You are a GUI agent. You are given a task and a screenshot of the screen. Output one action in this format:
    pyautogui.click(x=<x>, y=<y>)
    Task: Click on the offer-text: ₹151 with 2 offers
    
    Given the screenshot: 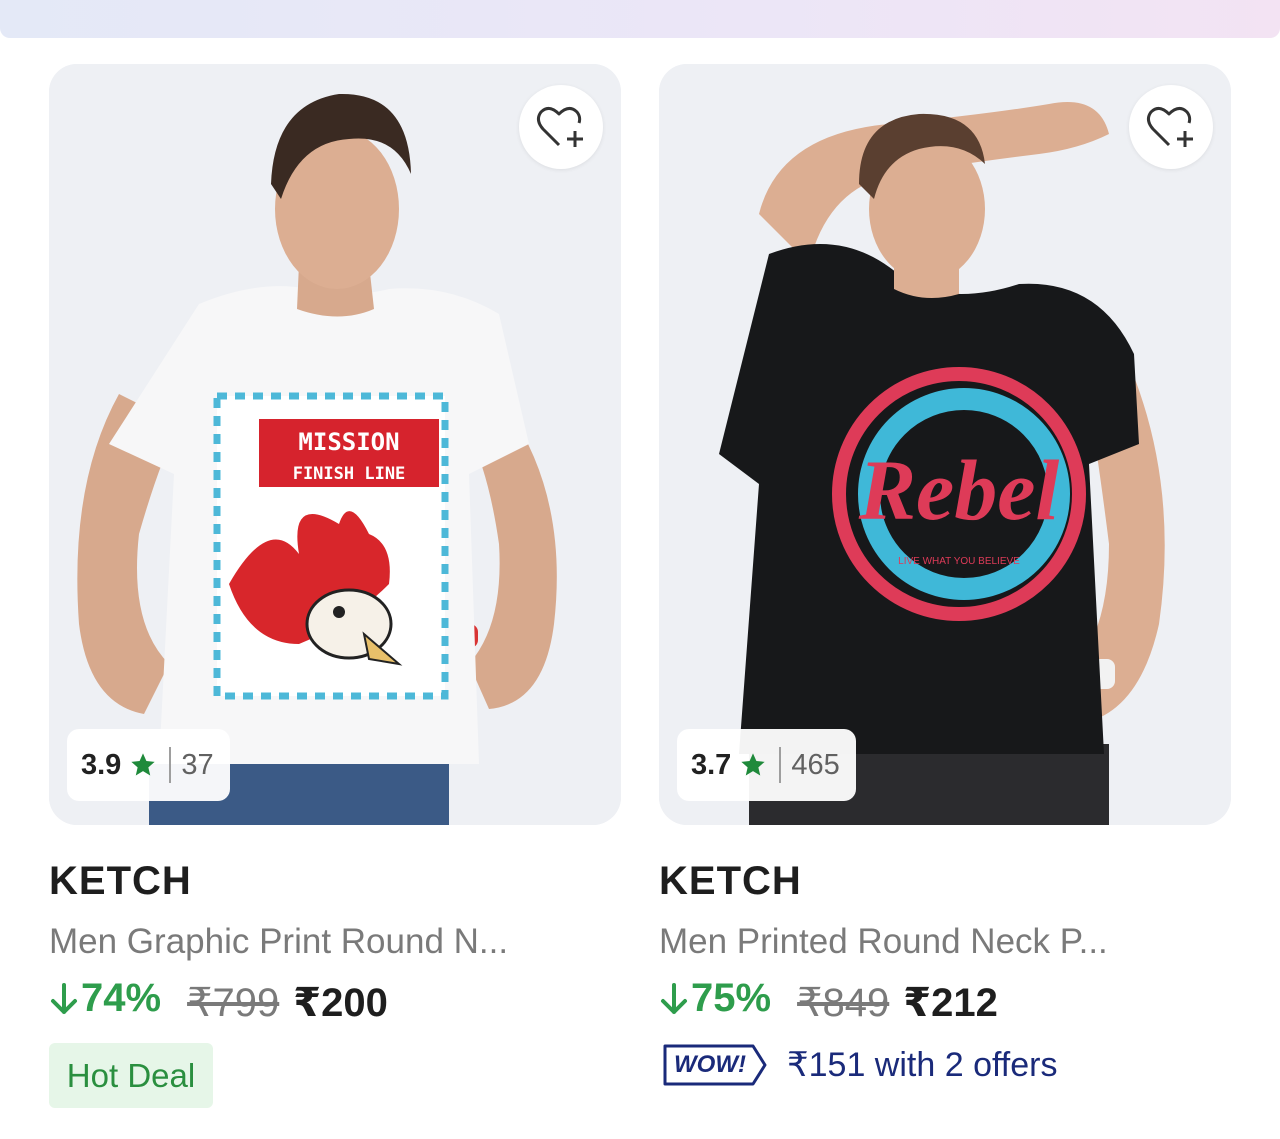 What is the action you would take?
    pyautogui.click(x=922, y=1065)
    